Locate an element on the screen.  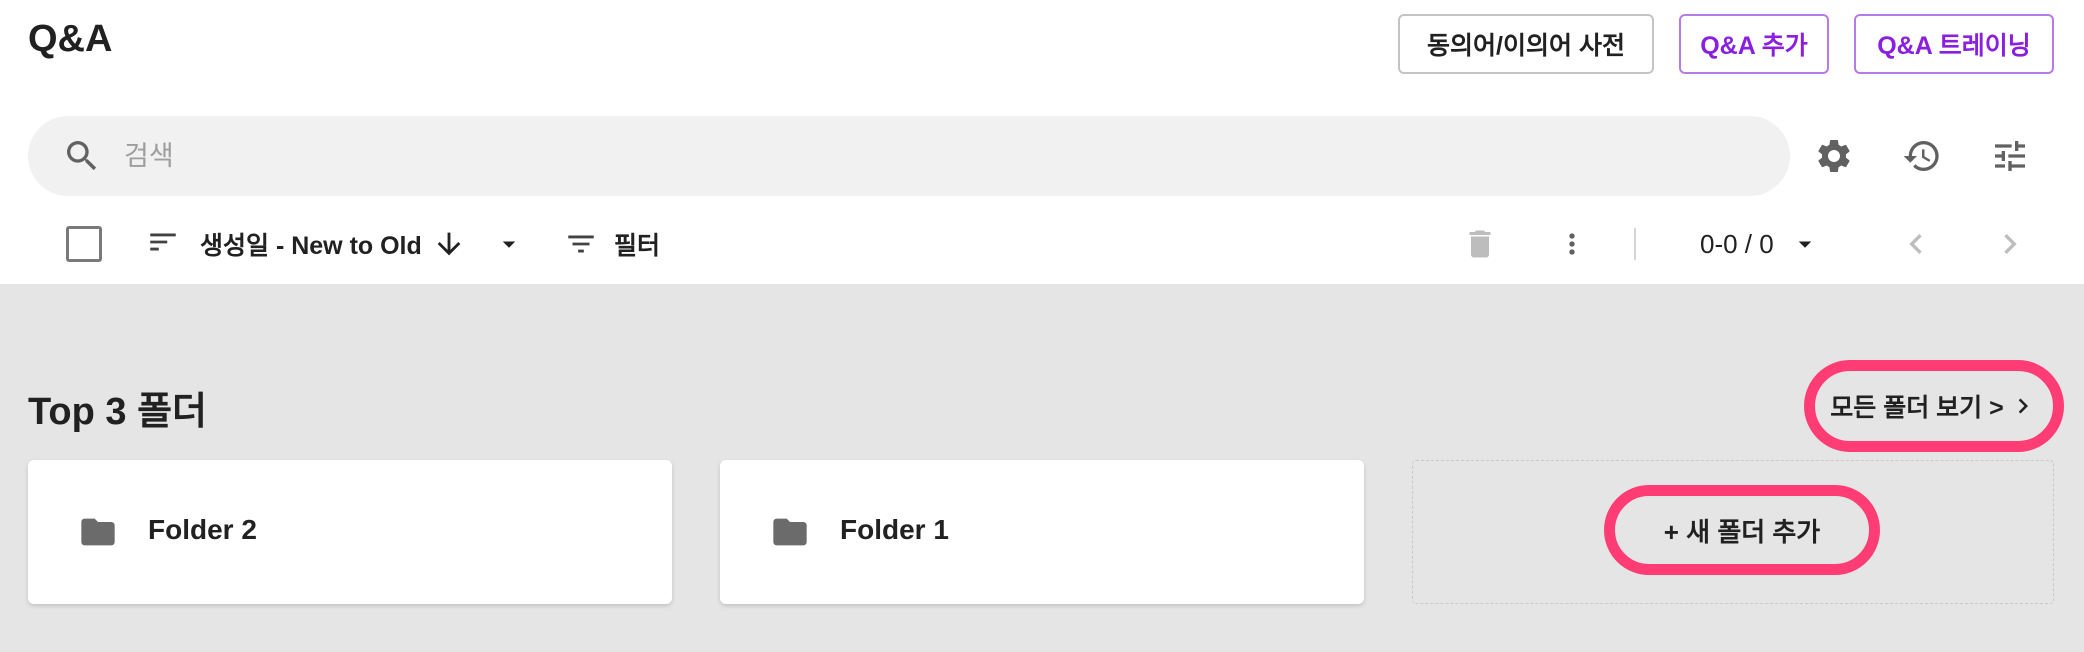
folder-name: Folder 2 is located at coordinates (202, 529).